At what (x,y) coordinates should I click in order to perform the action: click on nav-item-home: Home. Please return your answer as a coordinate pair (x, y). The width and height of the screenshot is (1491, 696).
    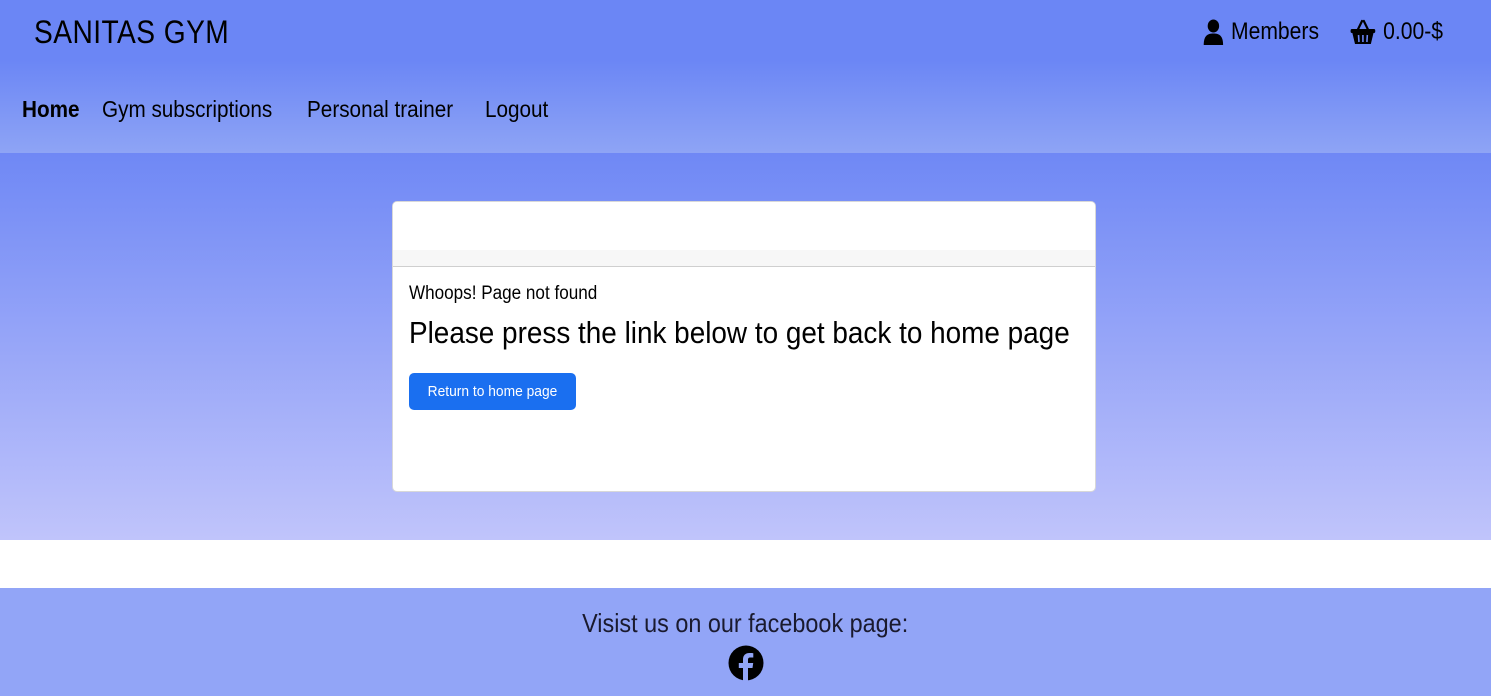
    Looking at the image, I should click on (51, 109).